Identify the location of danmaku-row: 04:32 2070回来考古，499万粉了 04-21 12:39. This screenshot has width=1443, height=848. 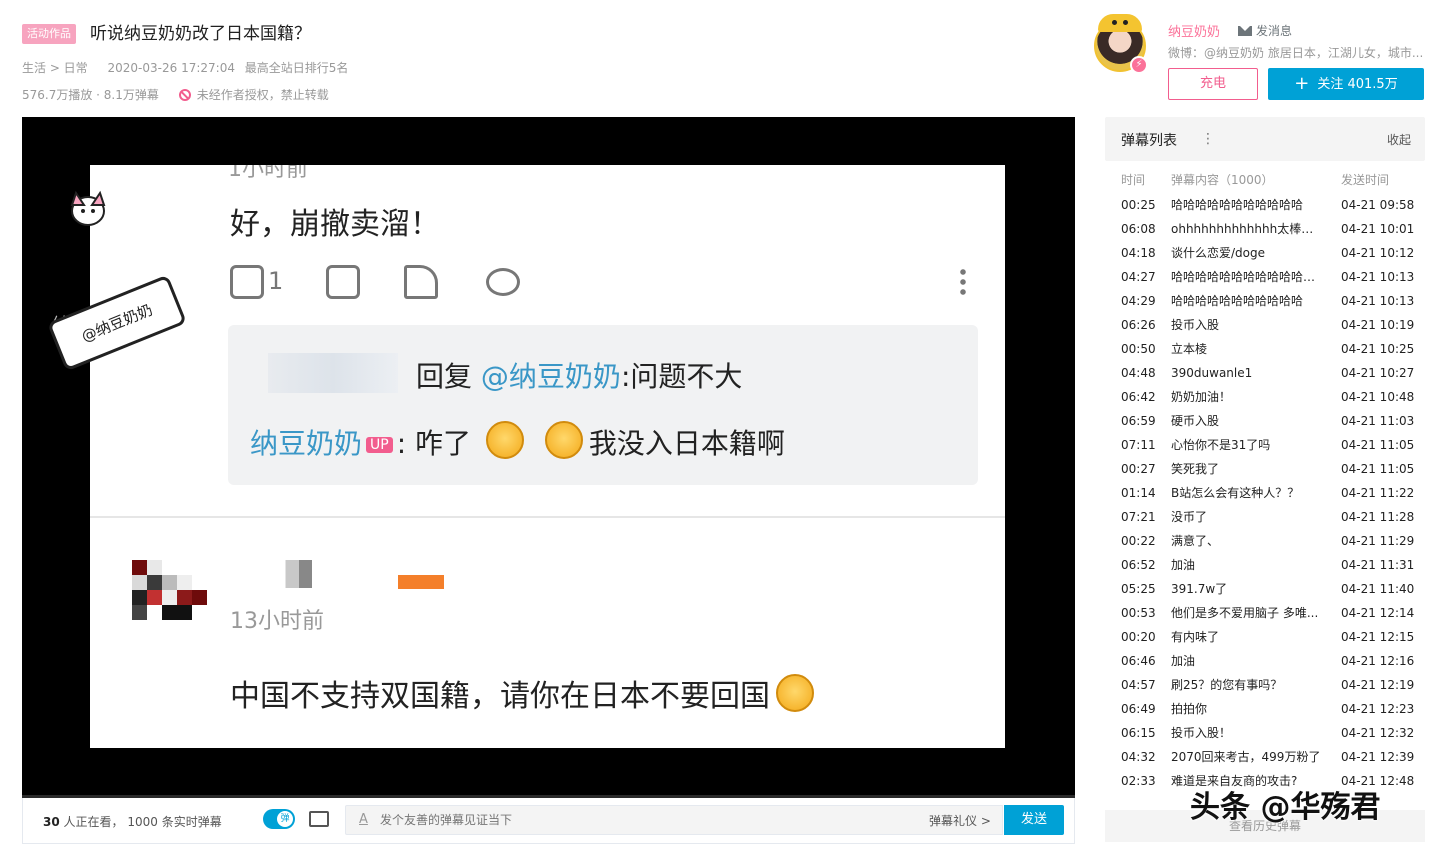
(1265, 757).